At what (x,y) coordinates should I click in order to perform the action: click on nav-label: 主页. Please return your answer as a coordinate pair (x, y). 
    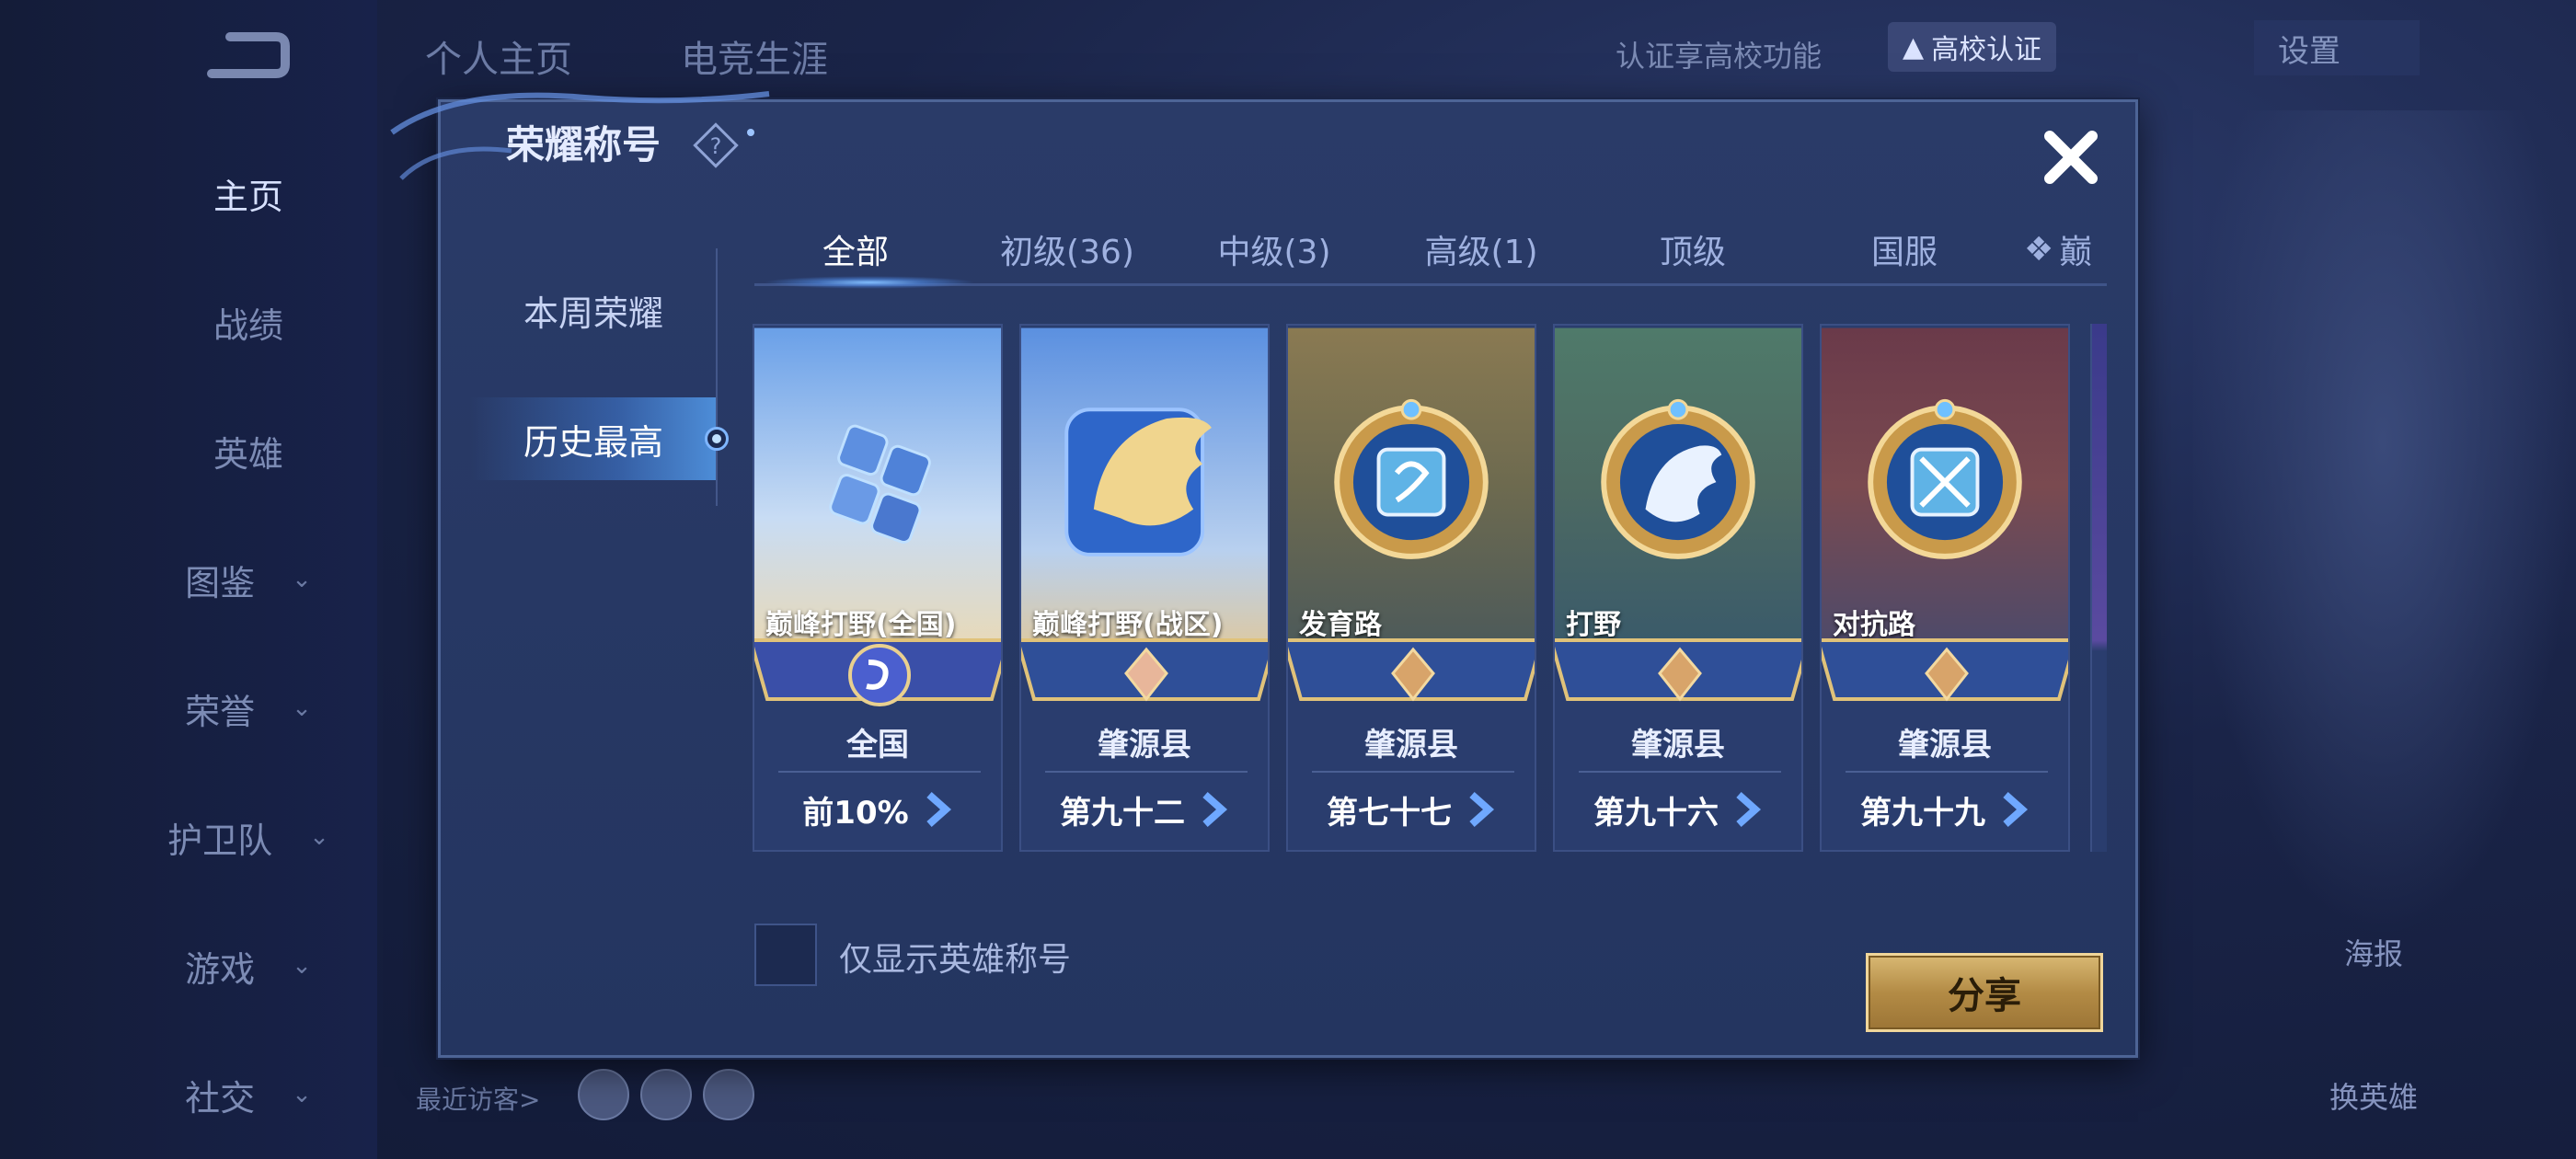
    Looking at the image, I should click on (248, 196).